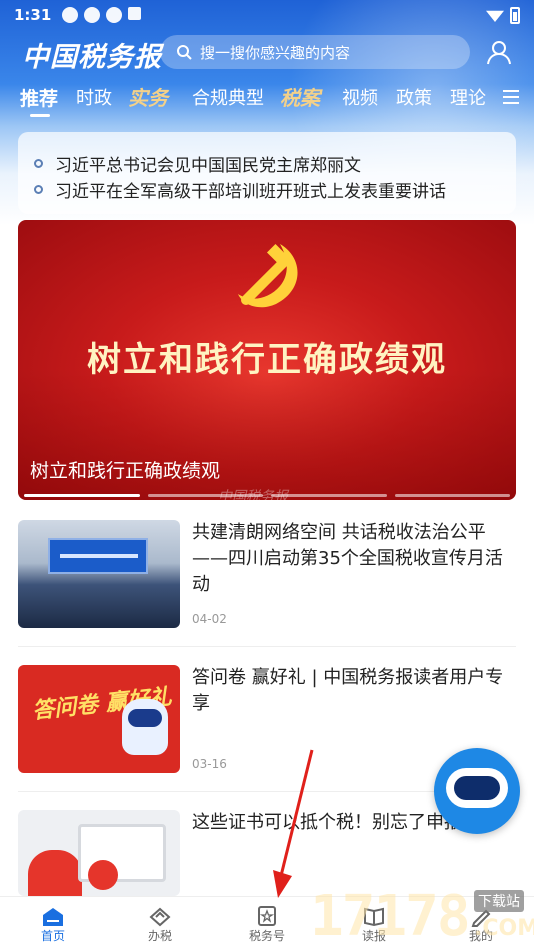 The height and width of the screenshot is (950, 534). What do you see at coordinates (209, 619) in the screenshot?
I see `news-date: 04-02` at bounding box center [209, 619].